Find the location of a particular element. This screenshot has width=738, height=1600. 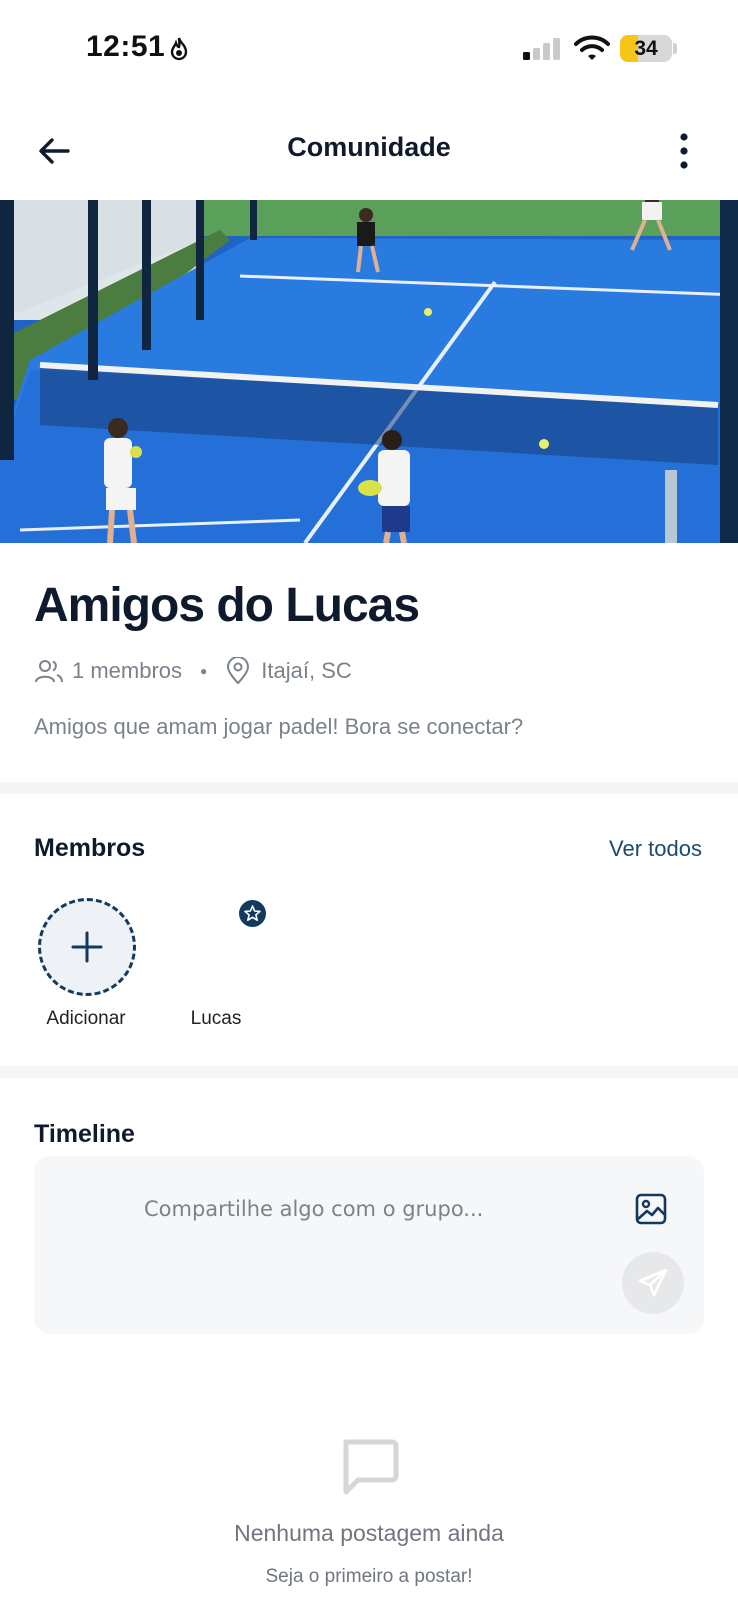

users-icon is located at coordinates (49, 671).